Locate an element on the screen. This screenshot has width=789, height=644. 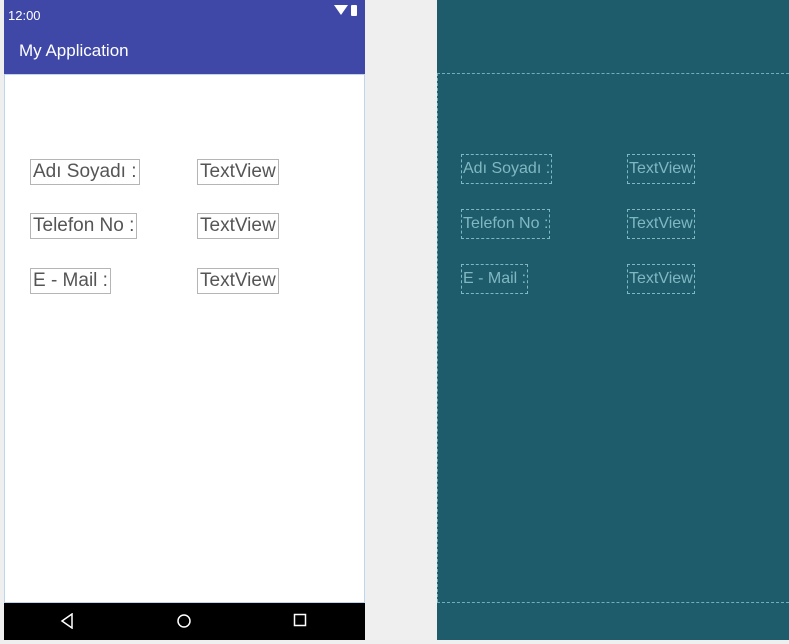
wifi-icon is located at coordinates (341, 10).